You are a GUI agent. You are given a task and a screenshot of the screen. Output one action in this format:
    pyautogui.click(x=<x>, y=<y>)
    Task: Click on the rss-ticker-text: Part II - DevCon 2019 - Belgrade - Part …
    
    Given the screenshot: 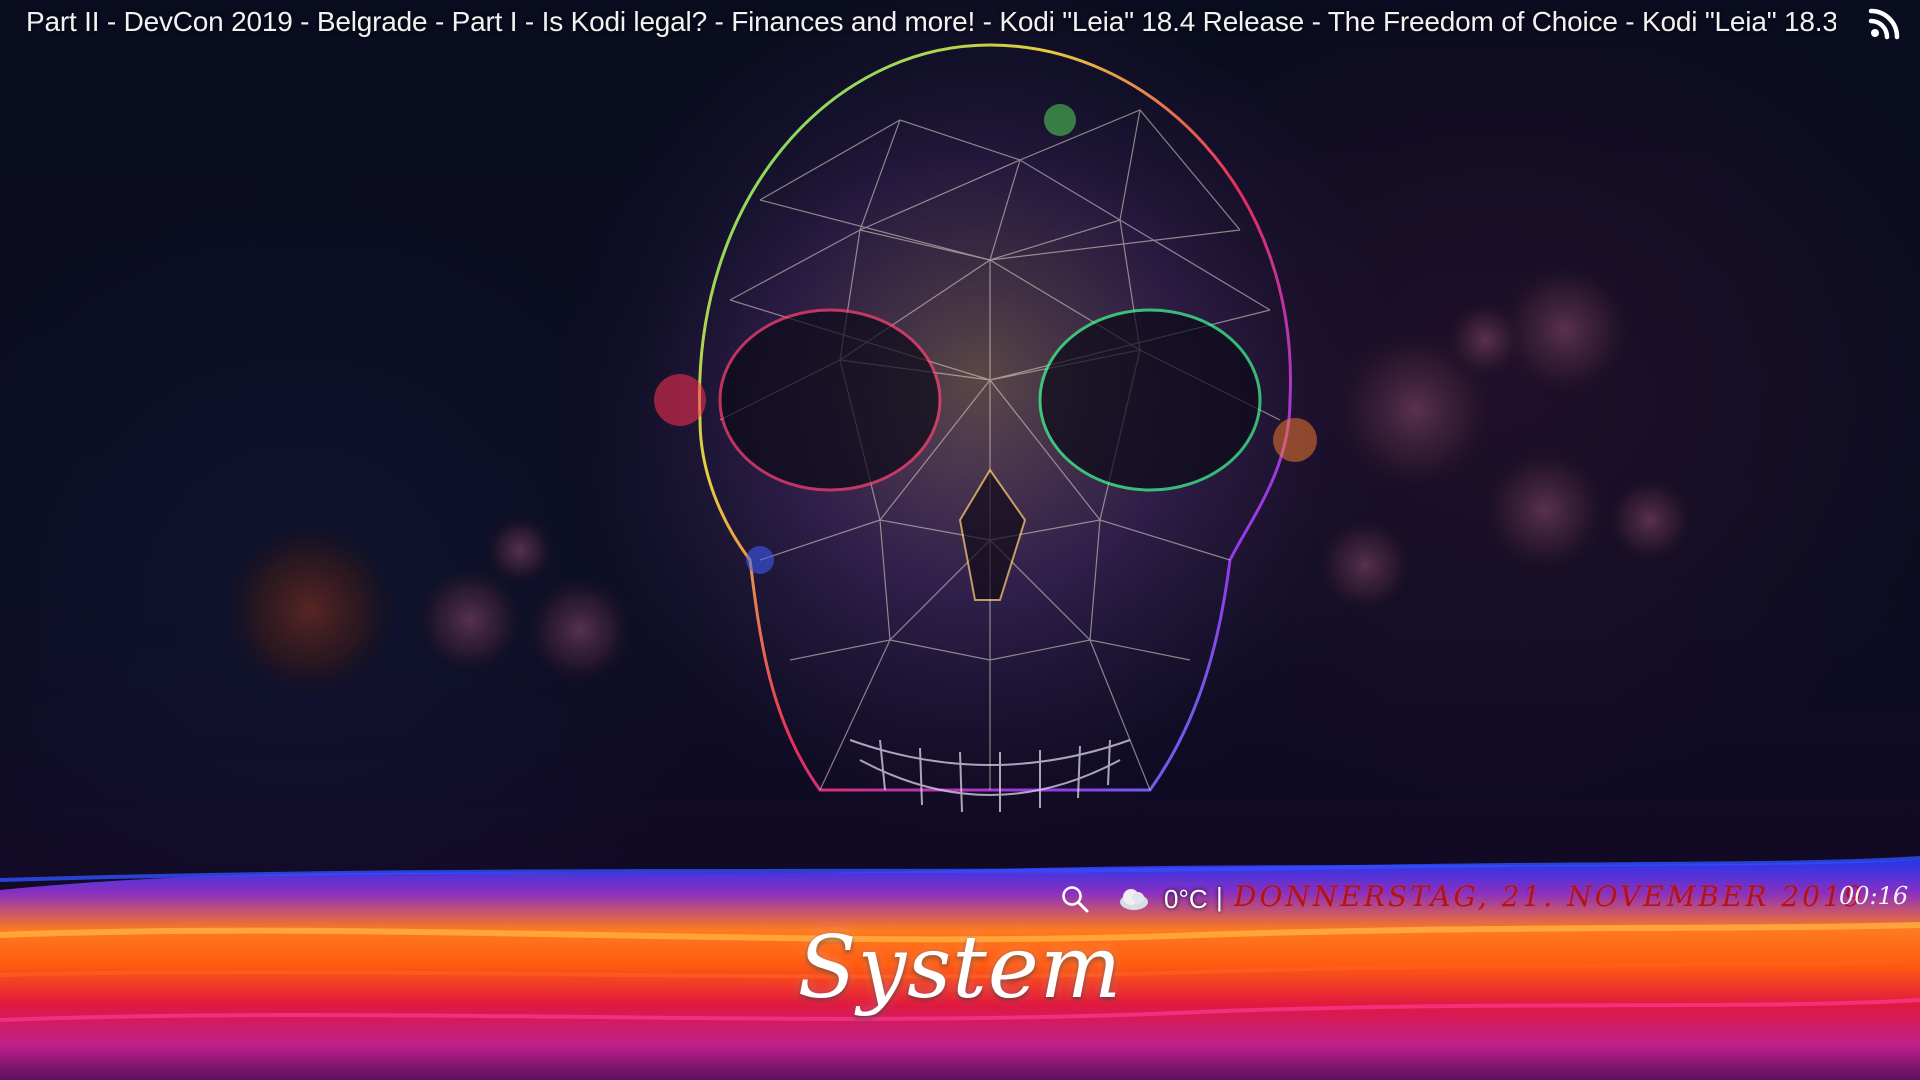 What is the action you would take?
    pyautogui.click(x=931, y=22)
    